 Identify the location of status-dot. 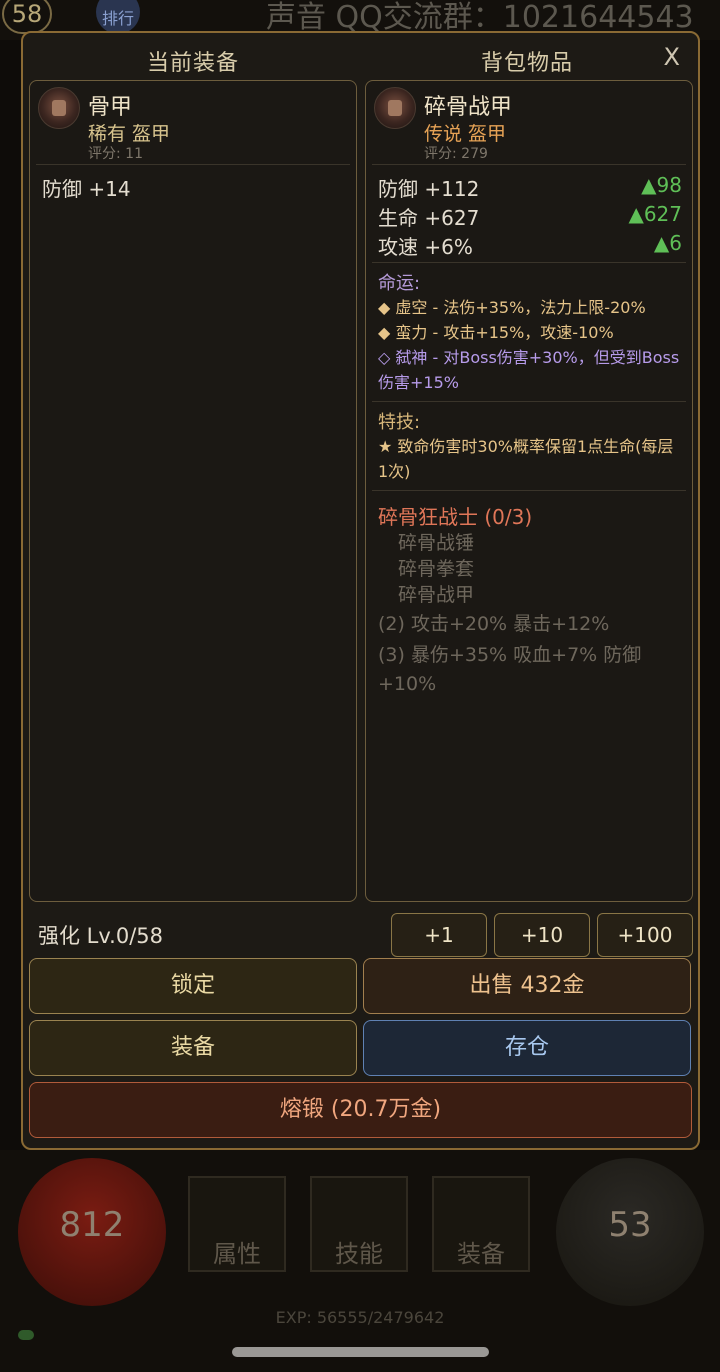
(26, 1335).